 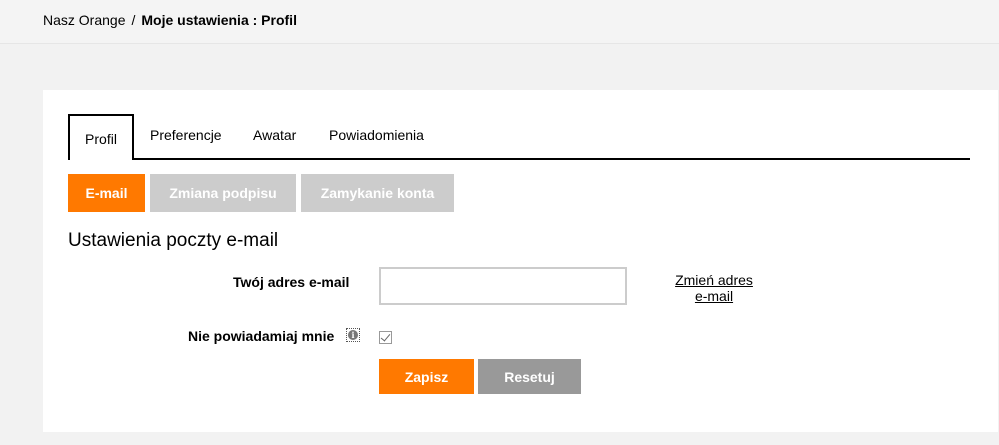 I want to click on breadcrumb-bar: Nasz Orange / Moje ustawienia : Profil, so click(x=499, y=22).